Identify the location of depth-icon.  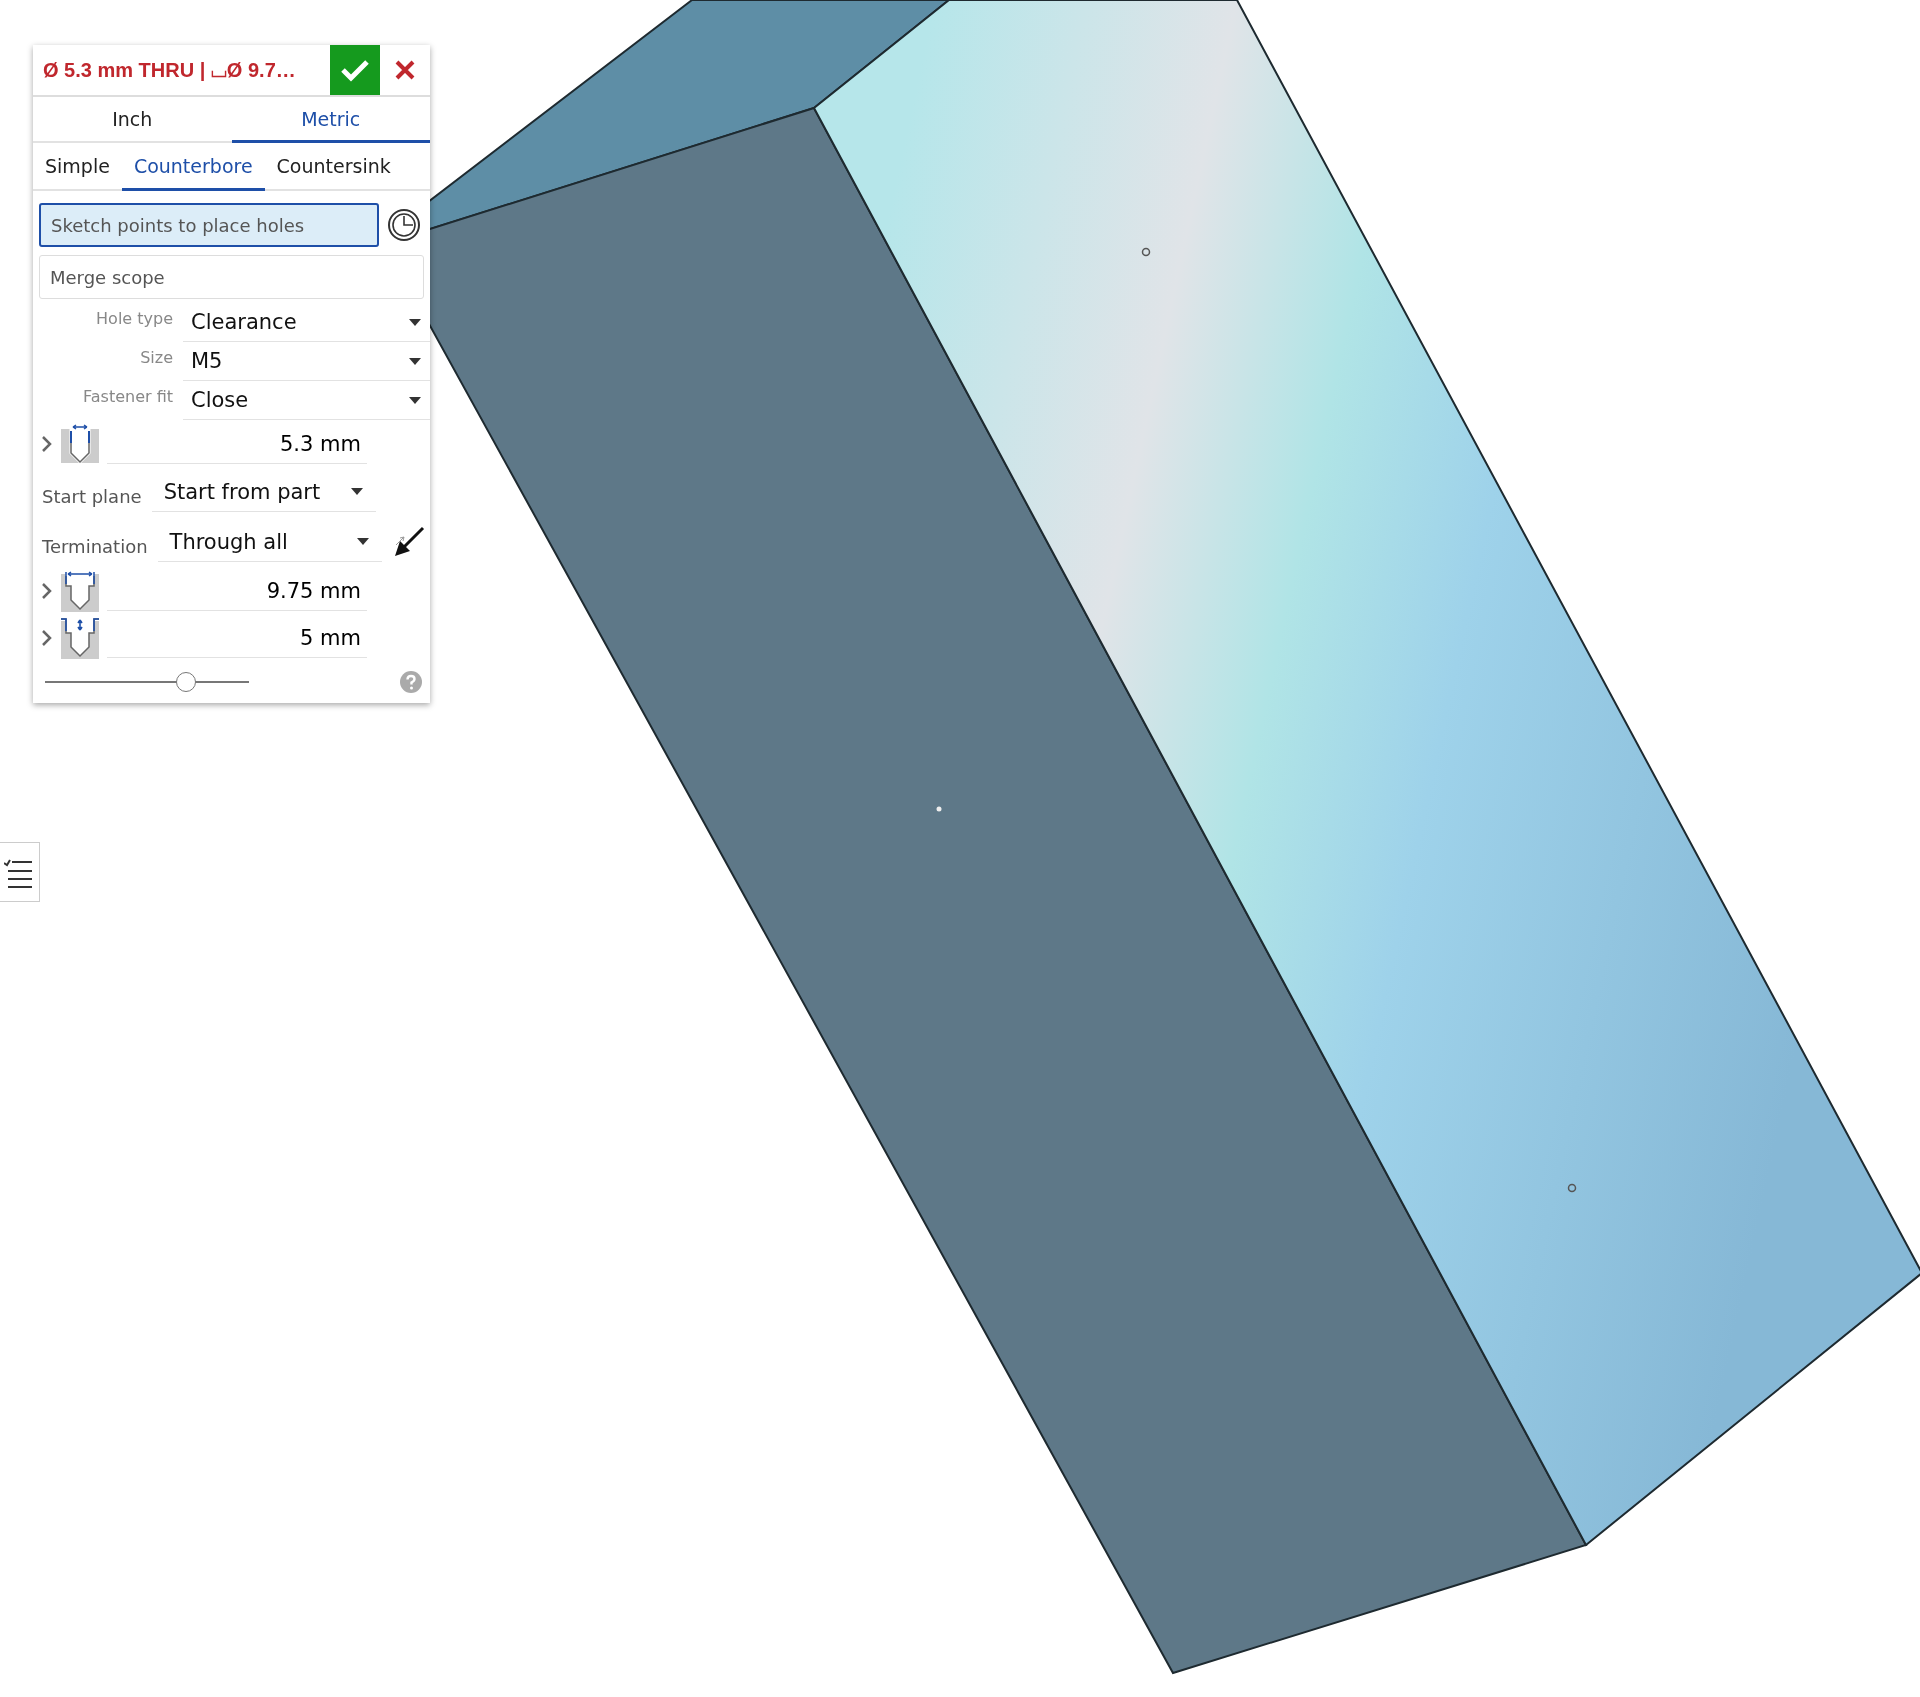
(80, 637).